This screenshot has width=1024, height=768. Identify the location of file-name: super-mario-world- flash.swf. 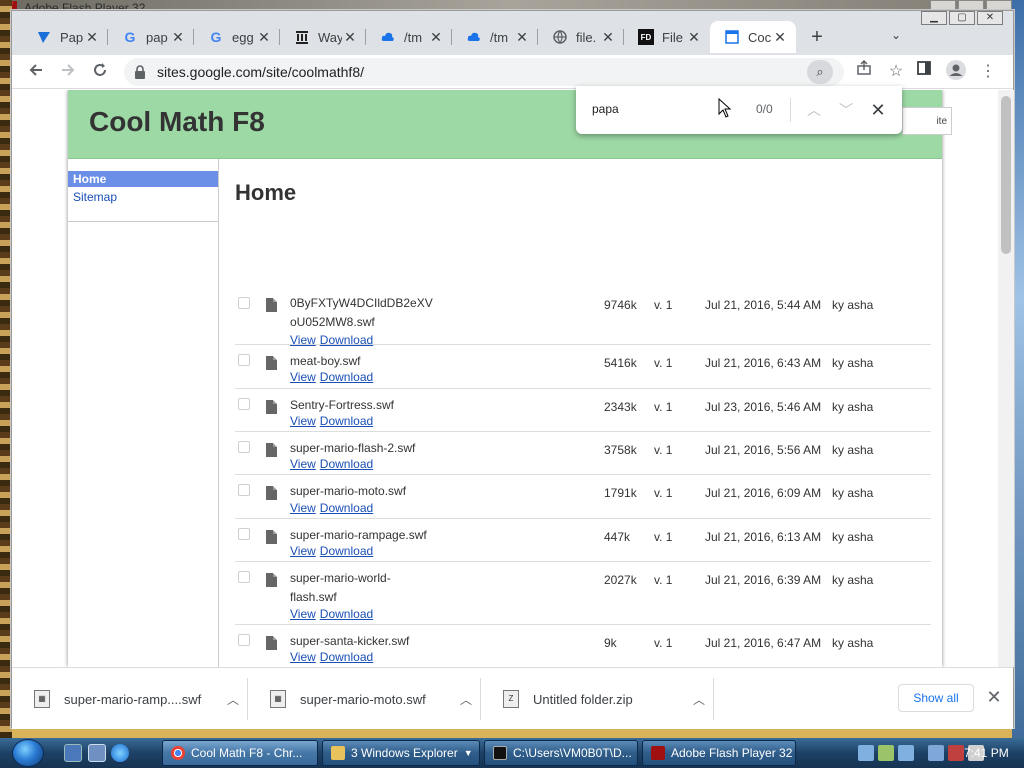
(340, 587).